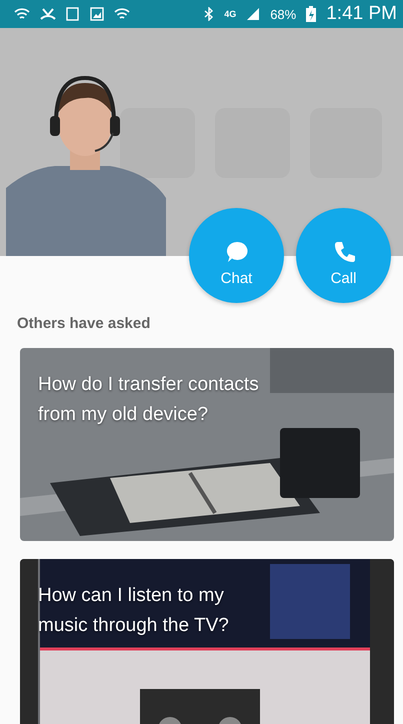 This screenshot has height=724, width=403. What do you see at coordinates (253, 14) in the screenshot?
I see `signal-icon` at bounding box center [253, 14].